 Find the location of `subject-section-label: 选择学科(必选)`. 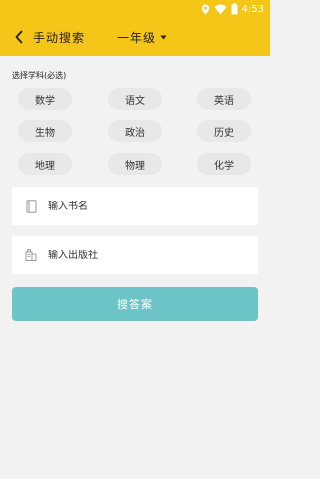

subject-section-label: 选择学科(必选) is located at coordinates (39, 75).